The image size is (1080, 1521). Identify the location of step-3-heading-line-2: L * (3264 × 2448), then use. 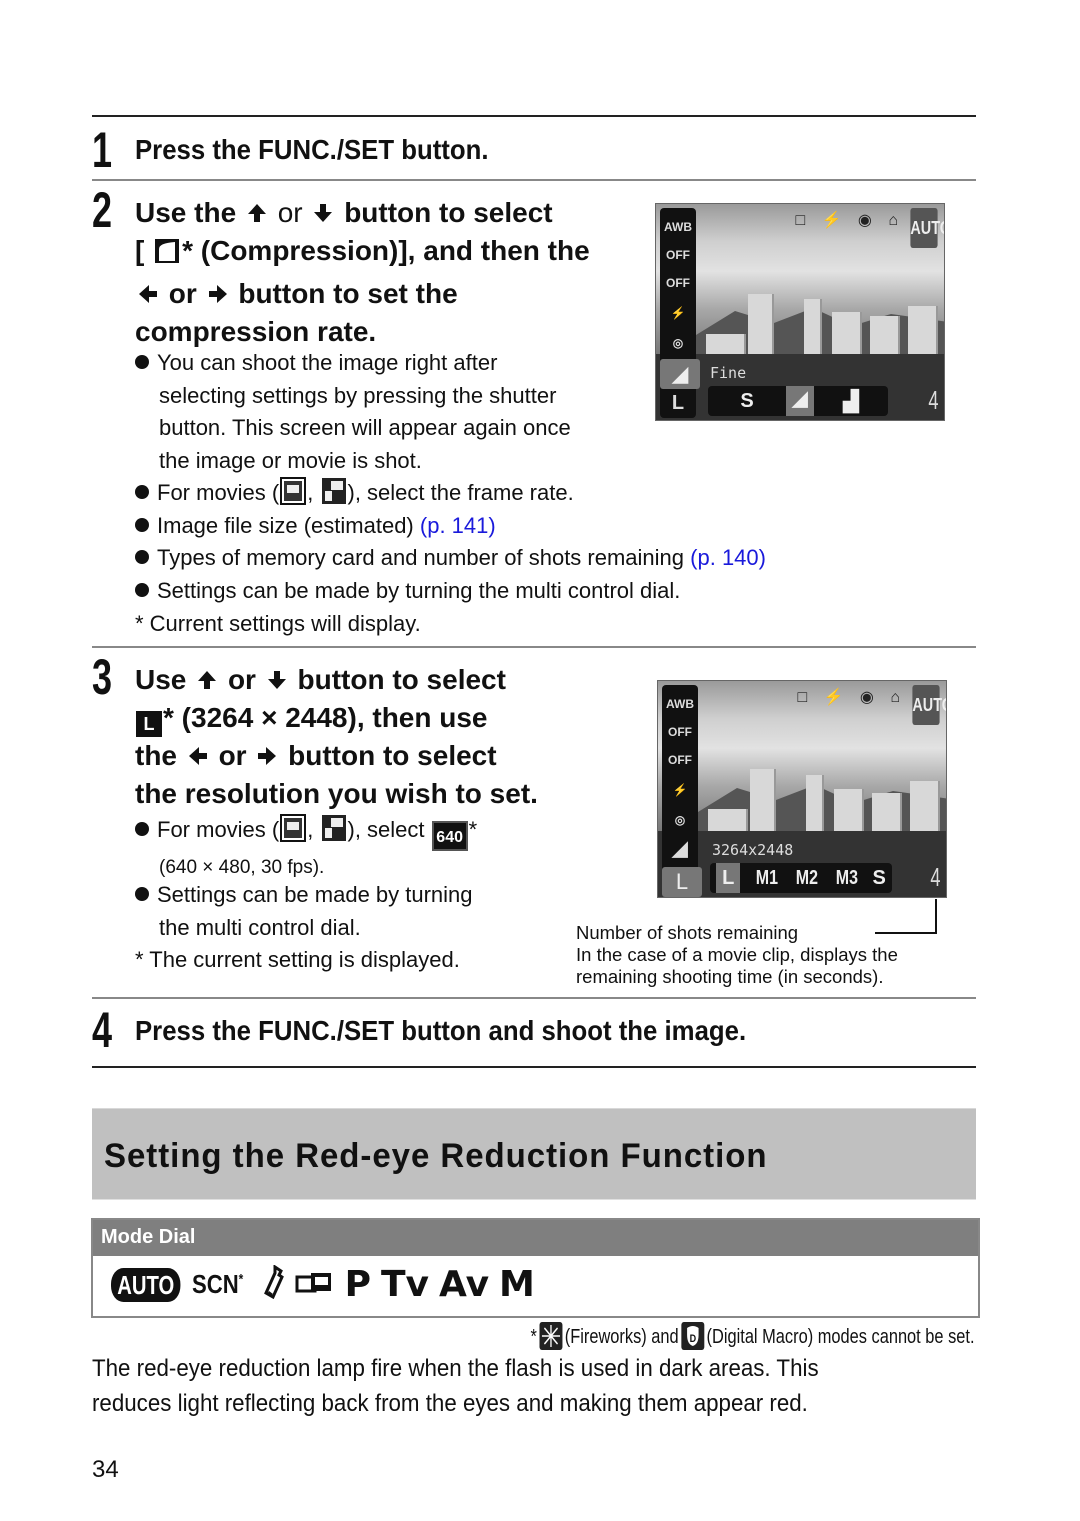
(365, 718).